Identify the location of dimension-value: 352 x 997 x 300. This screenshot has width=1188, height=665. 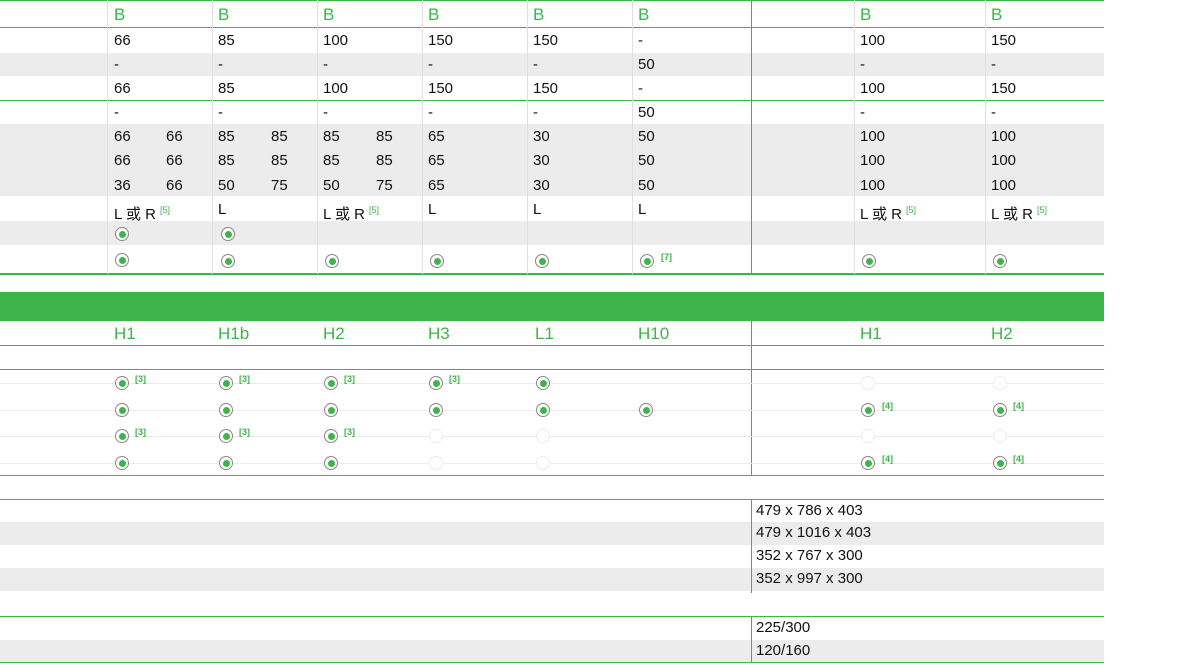
(809, 578).